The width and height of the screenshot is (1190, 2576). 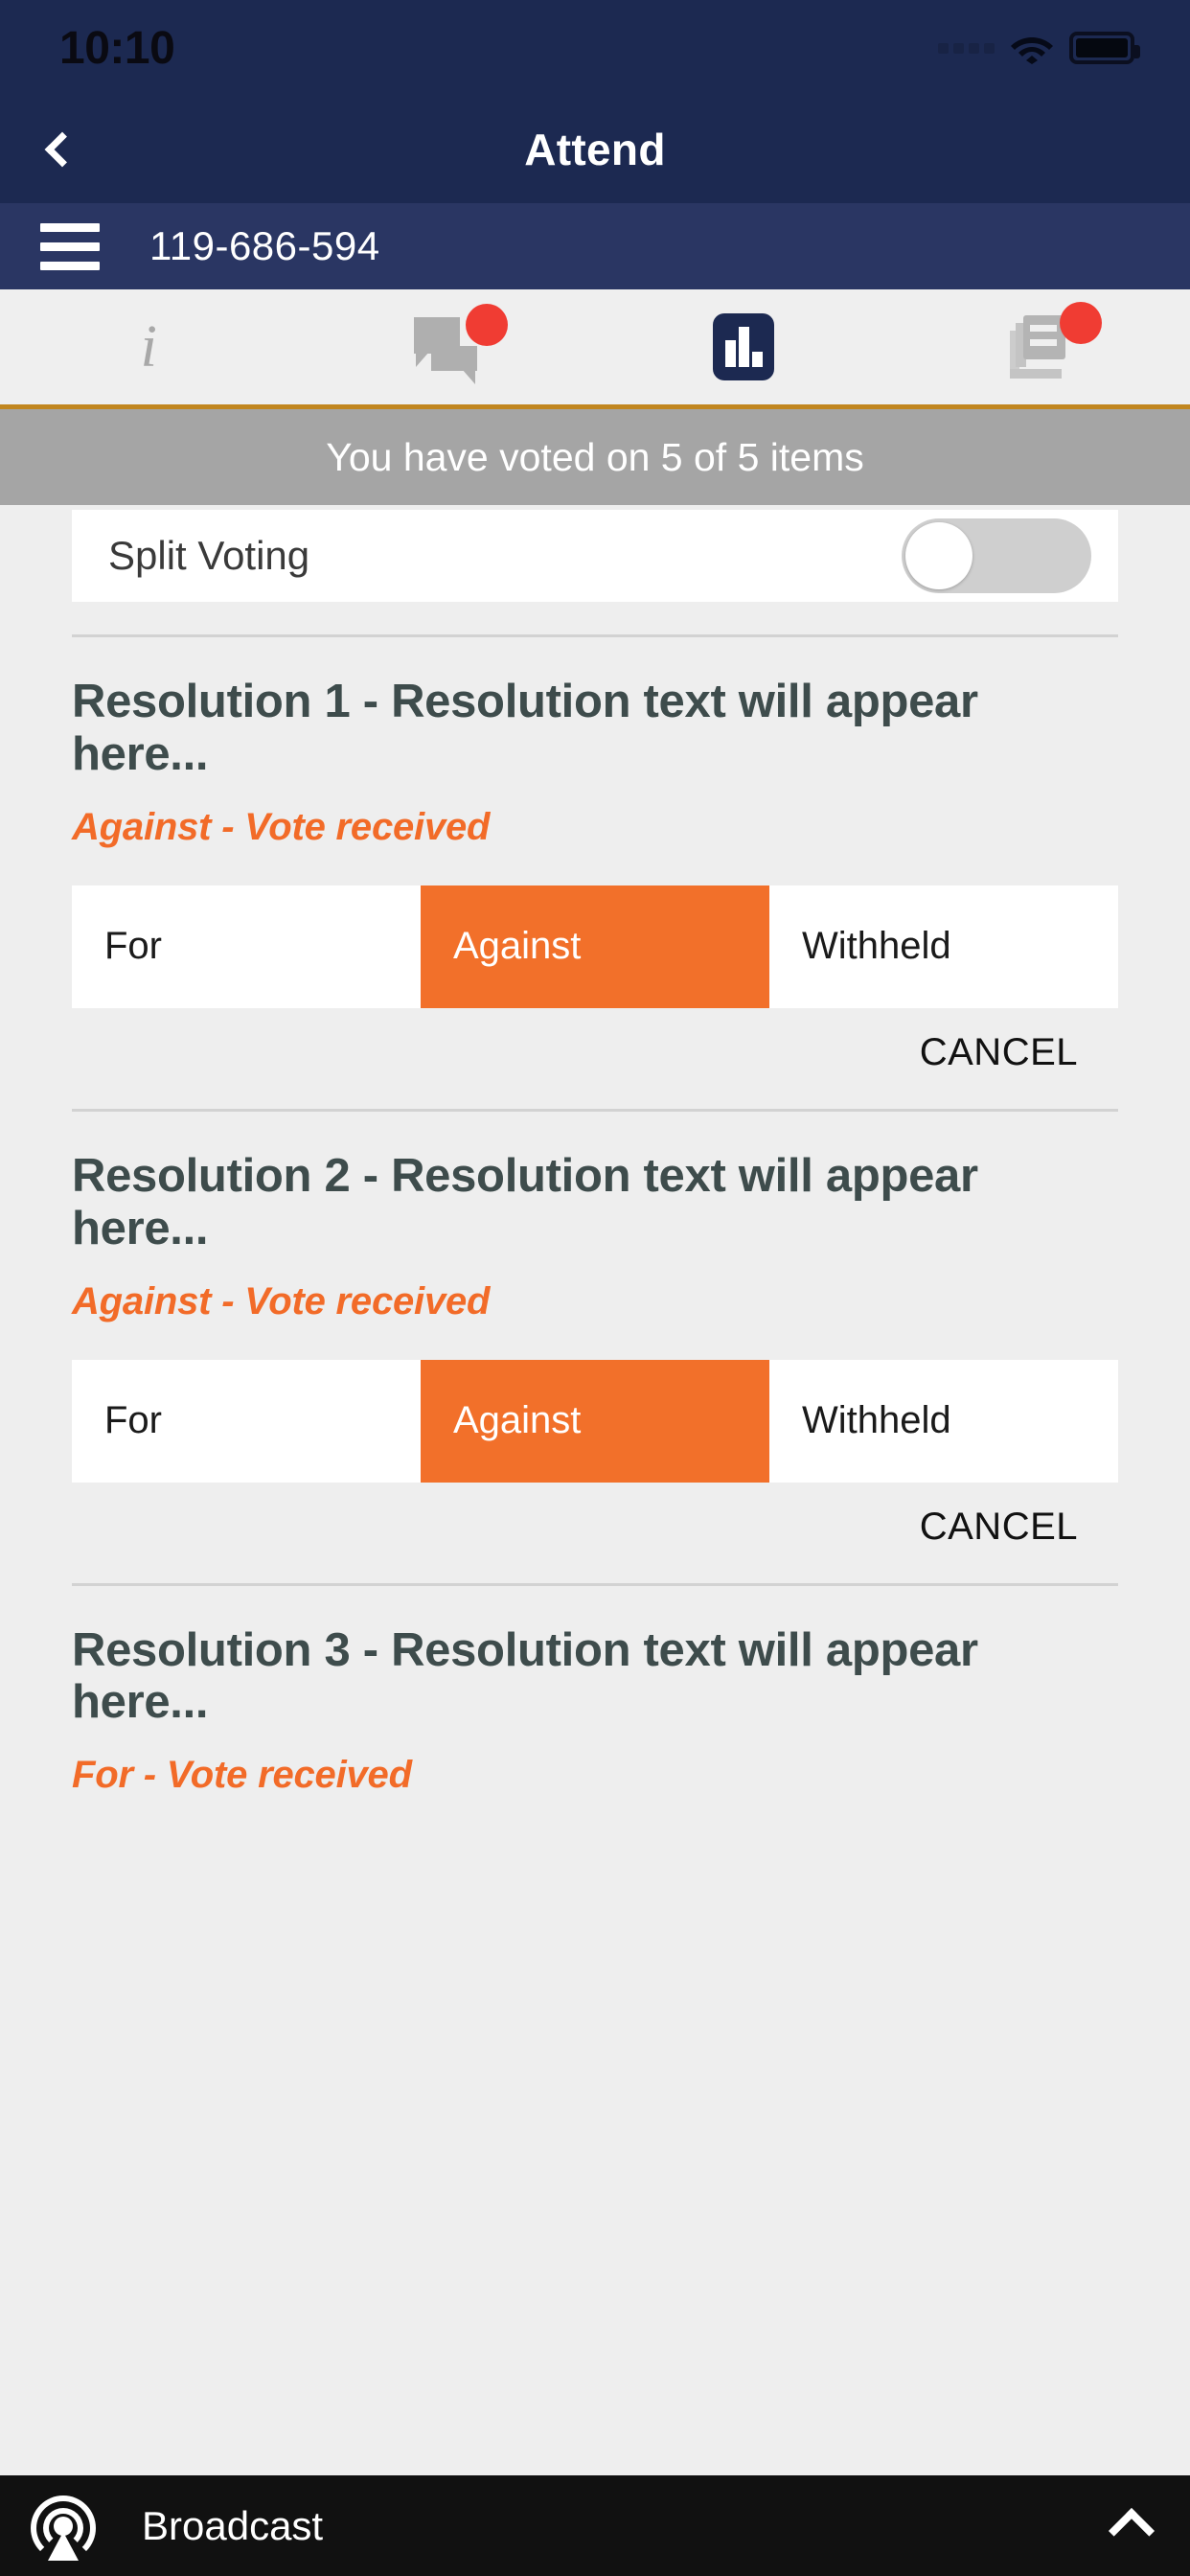 I want to click on bar-chart-icon, so click(x=744, y=346).